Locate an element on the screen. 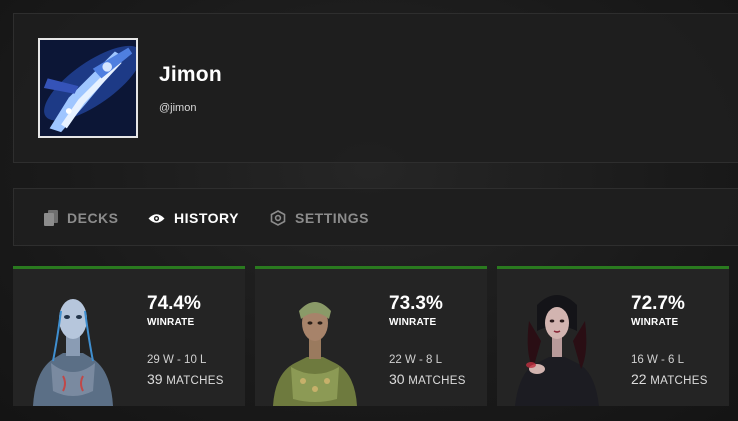  profile-nav-bar: DECKS HISTORY SETTINGS is located at coordinates (375, 217).